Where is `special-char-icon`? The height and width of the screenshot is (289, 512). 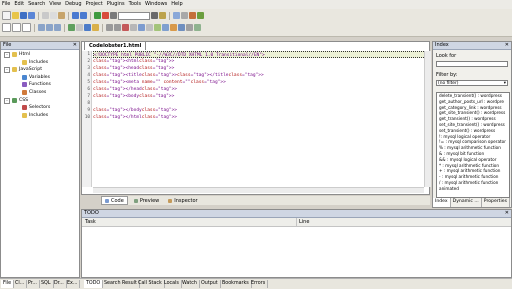
special-char-icon is located at coordinates (165, 27).